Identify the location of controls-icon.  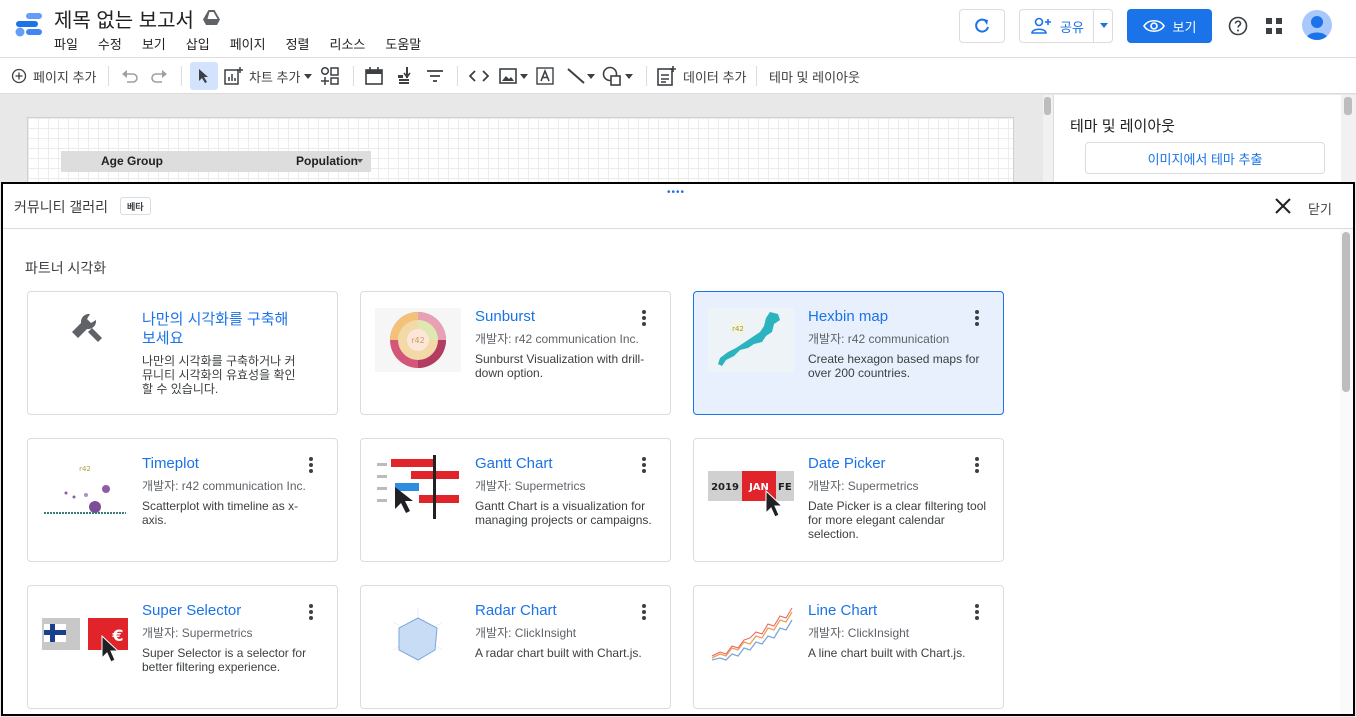
(329, 75).